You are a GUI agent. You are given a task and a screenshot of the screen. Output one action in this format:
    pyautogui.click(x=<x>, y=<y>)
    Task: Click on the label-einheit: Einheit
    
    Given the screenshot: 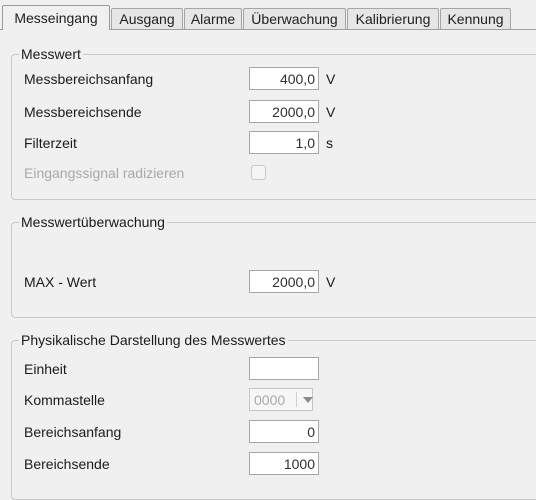 What is the action you would take?
    pyautogui.click(x=45, y=369)
    